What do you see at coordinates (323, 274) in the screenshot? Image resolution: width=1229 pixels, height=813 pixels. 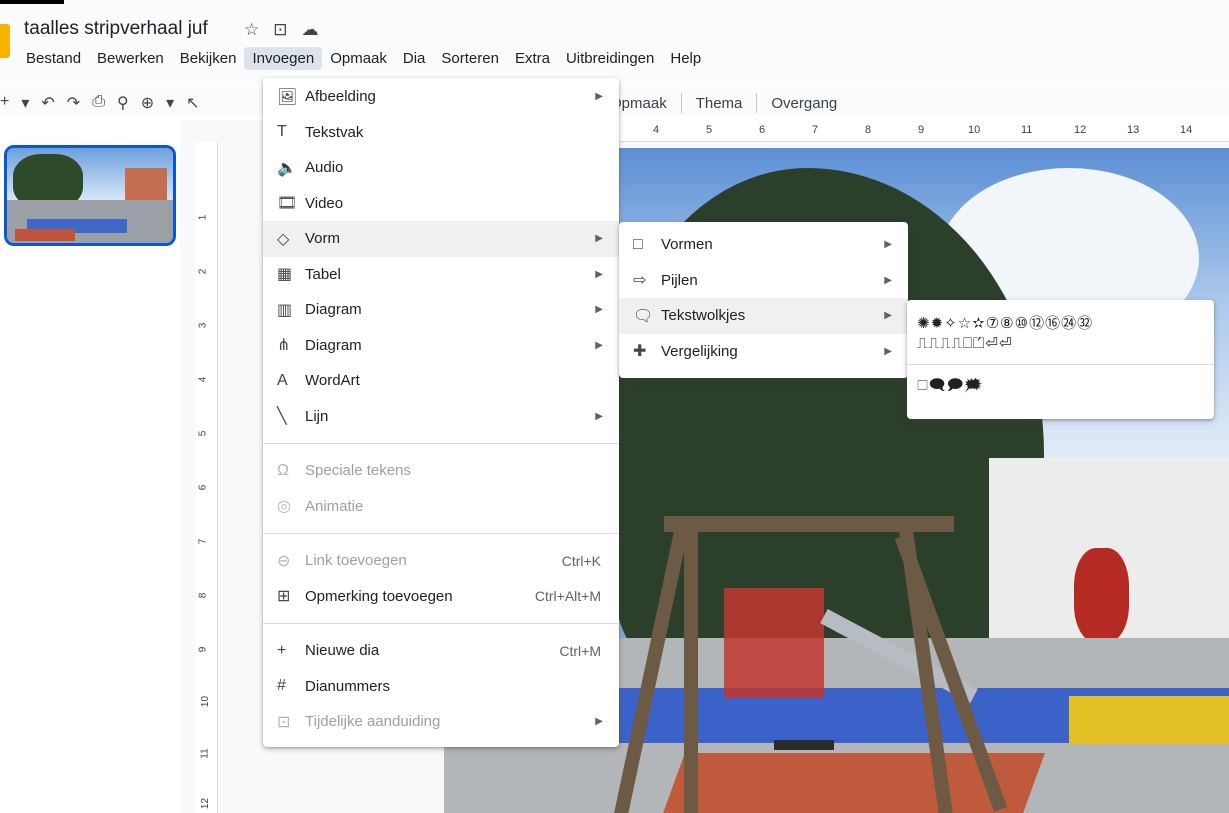 I see `menu-item-label: Tabel` at bounding box center [323, 274].